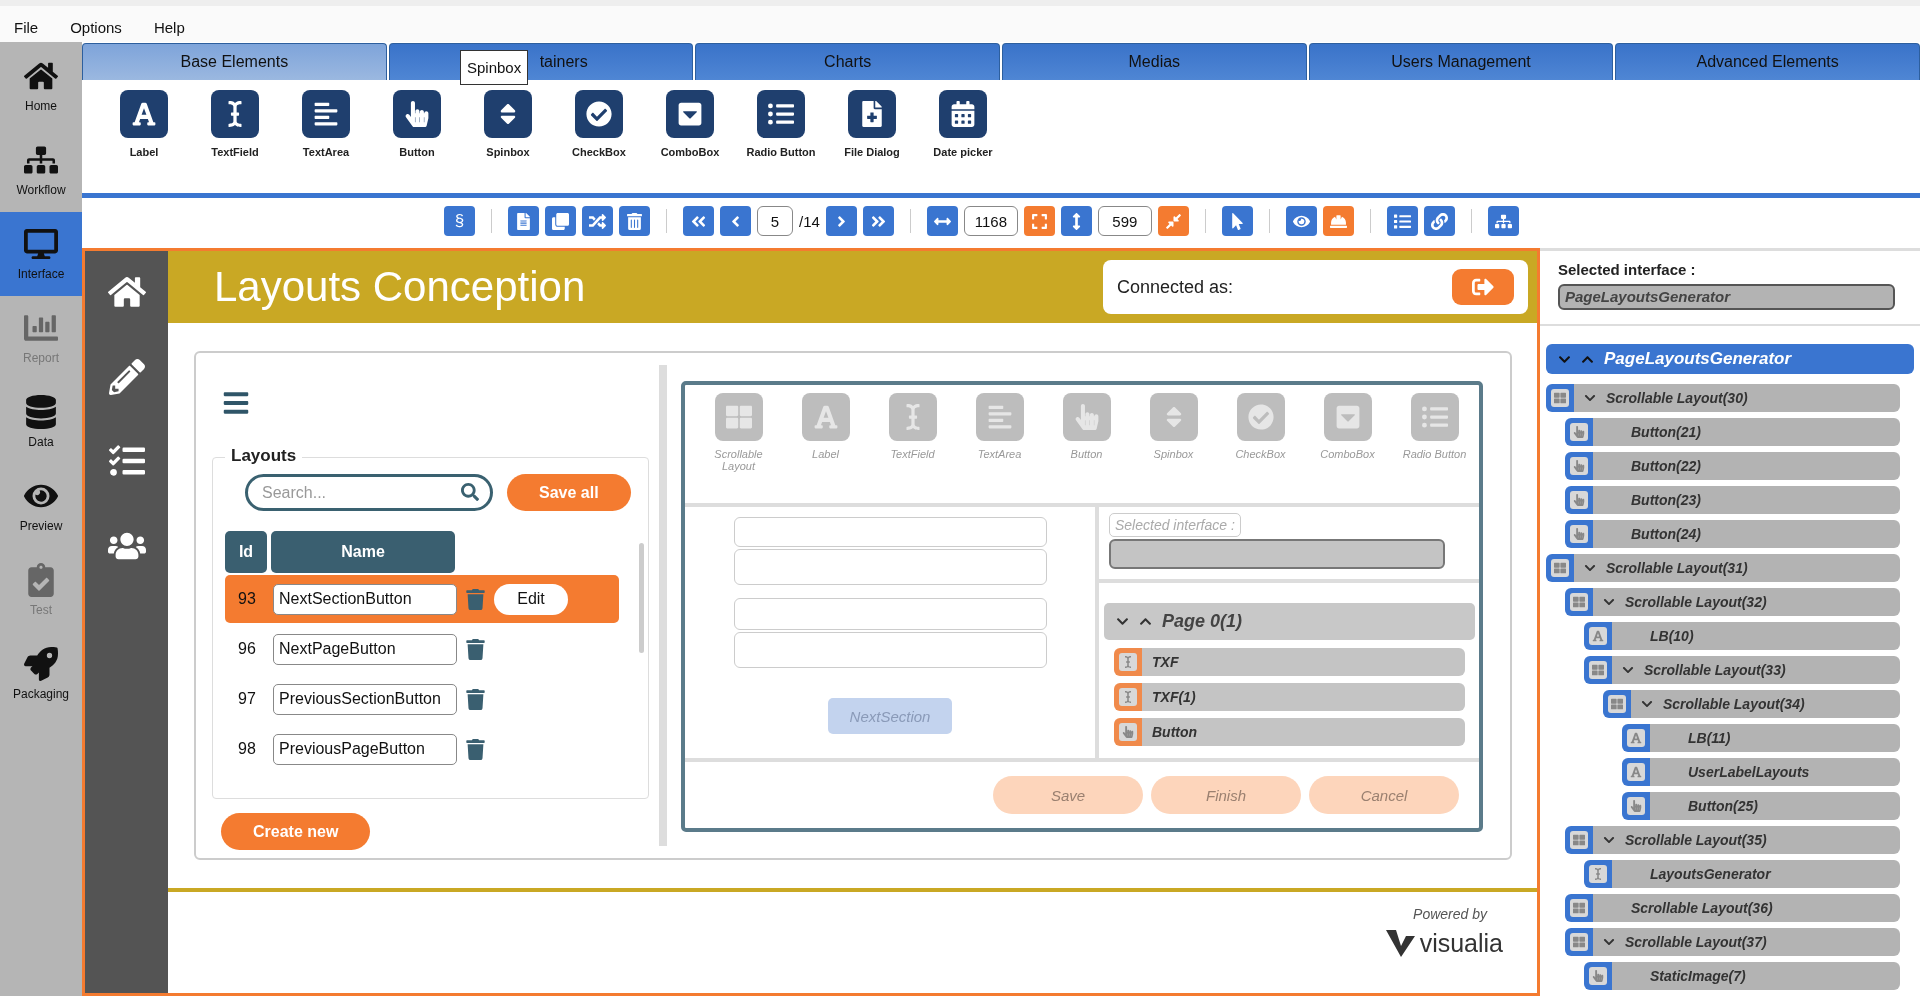 Image resolution: width=1920 pixels, height=996 pixels. Describe the element at coordinates (235, 141) in the screenshot. I see `palette-item: TextField` at that location.